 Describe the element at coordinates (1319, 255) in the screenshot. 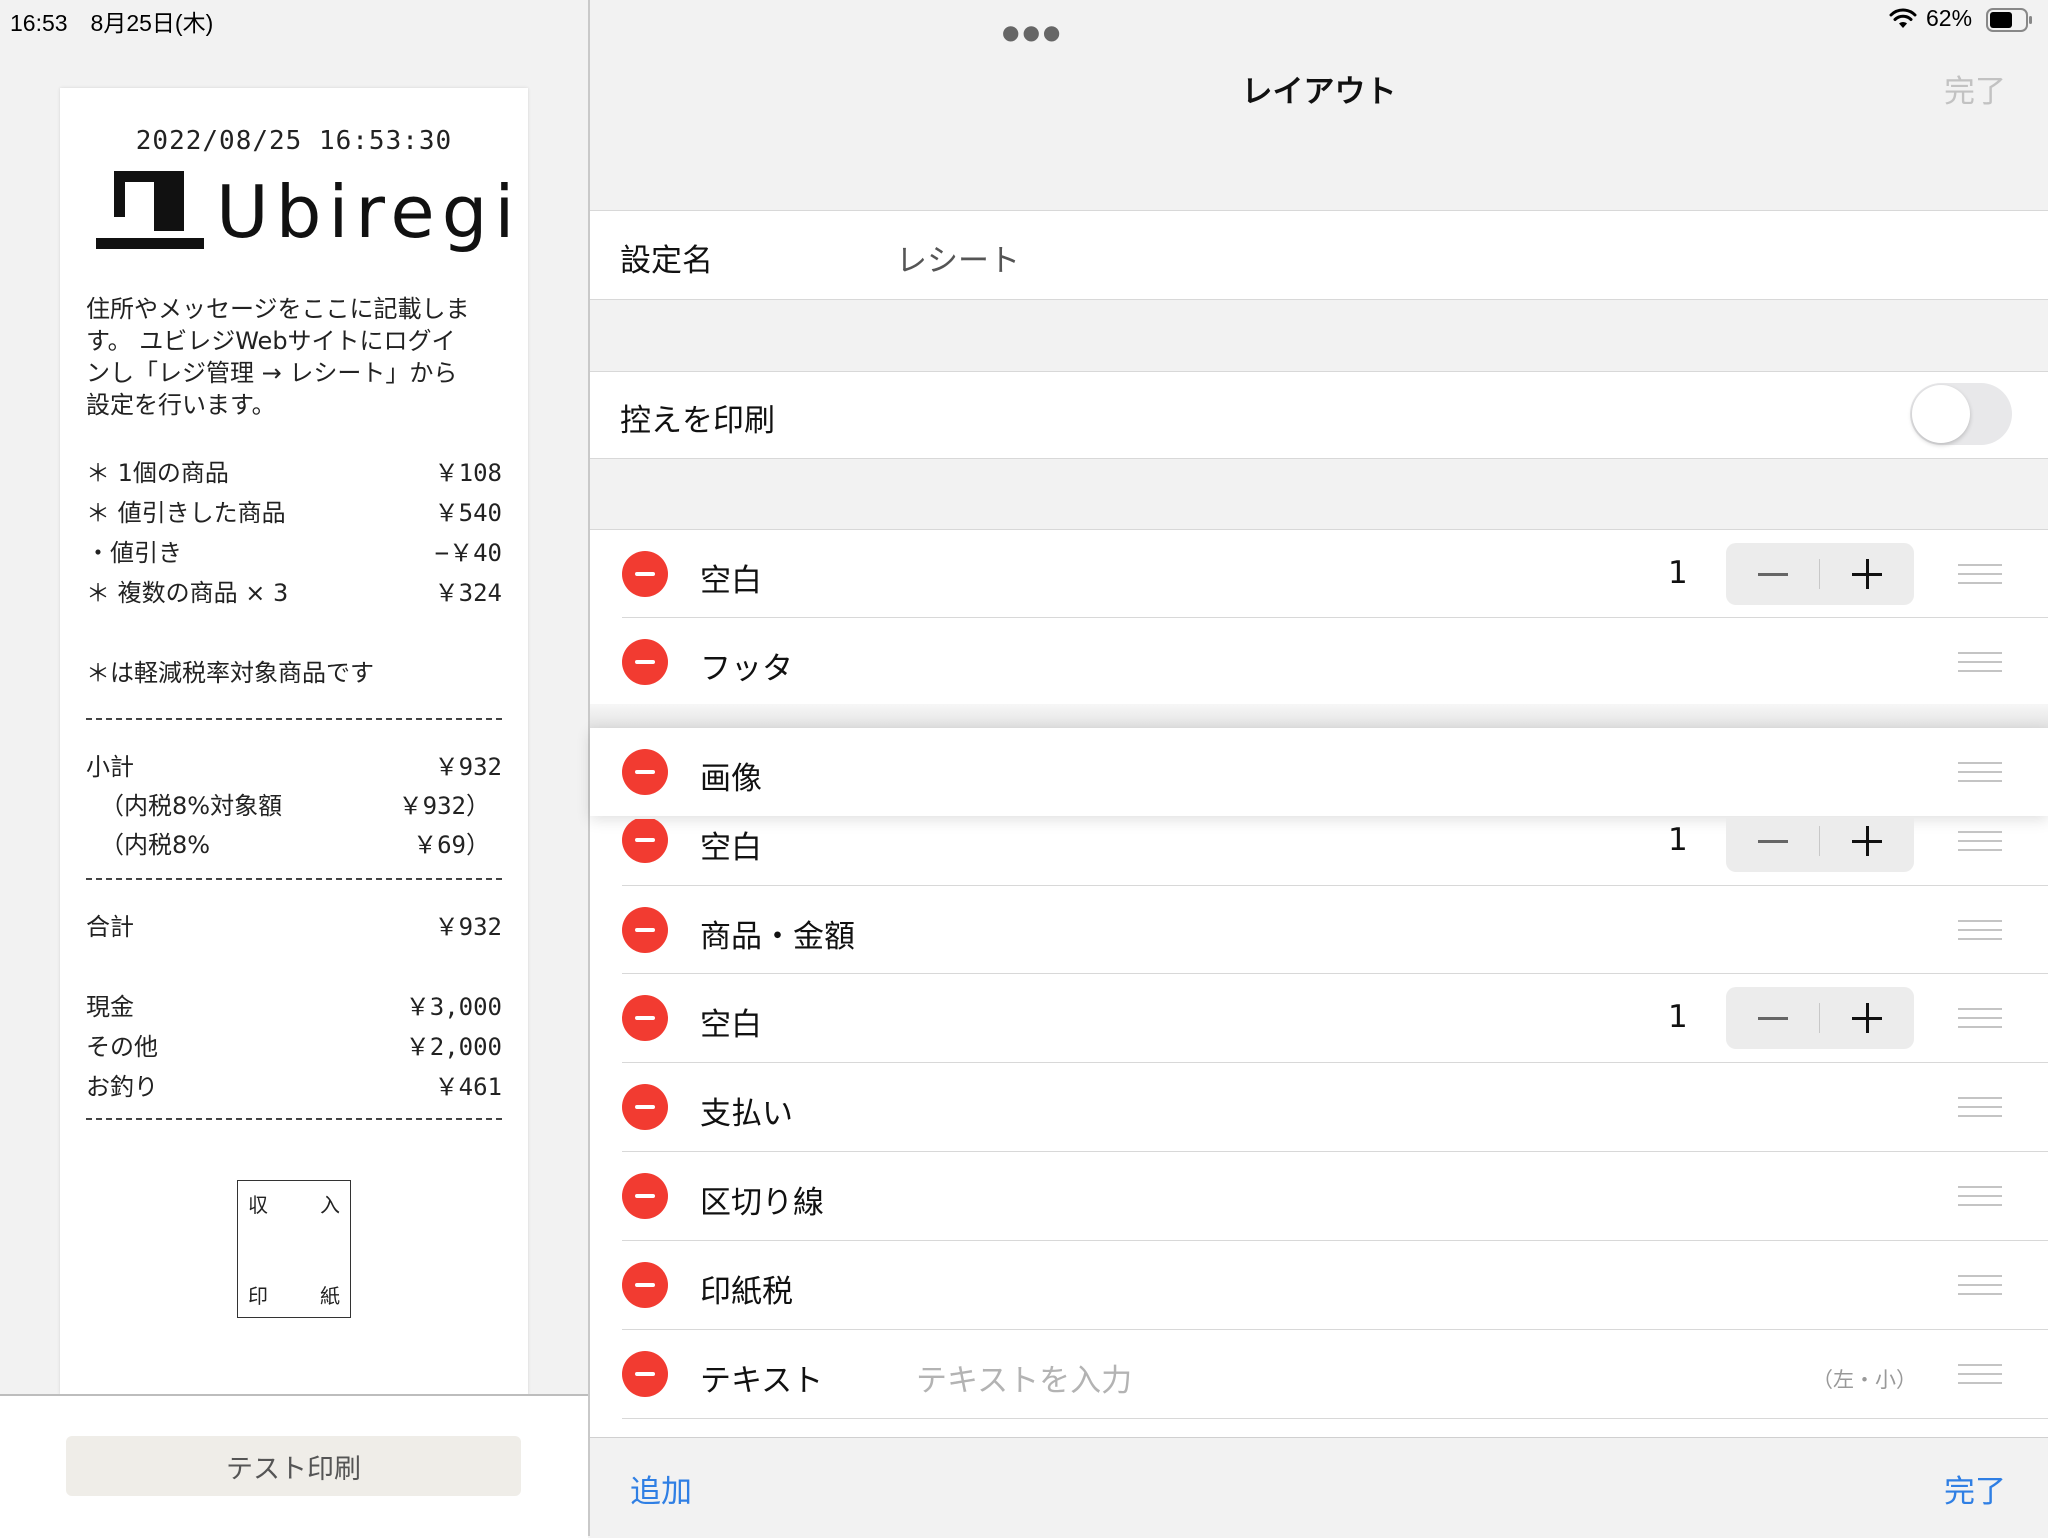

I see `setting-name-row: 設定名 レシート` at that location.